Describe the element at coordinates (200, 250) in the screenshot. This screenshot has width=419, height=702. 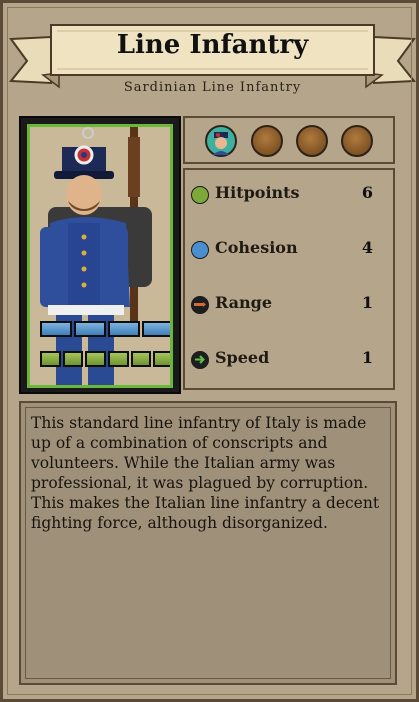
I see `cohesion-icon` at that location.